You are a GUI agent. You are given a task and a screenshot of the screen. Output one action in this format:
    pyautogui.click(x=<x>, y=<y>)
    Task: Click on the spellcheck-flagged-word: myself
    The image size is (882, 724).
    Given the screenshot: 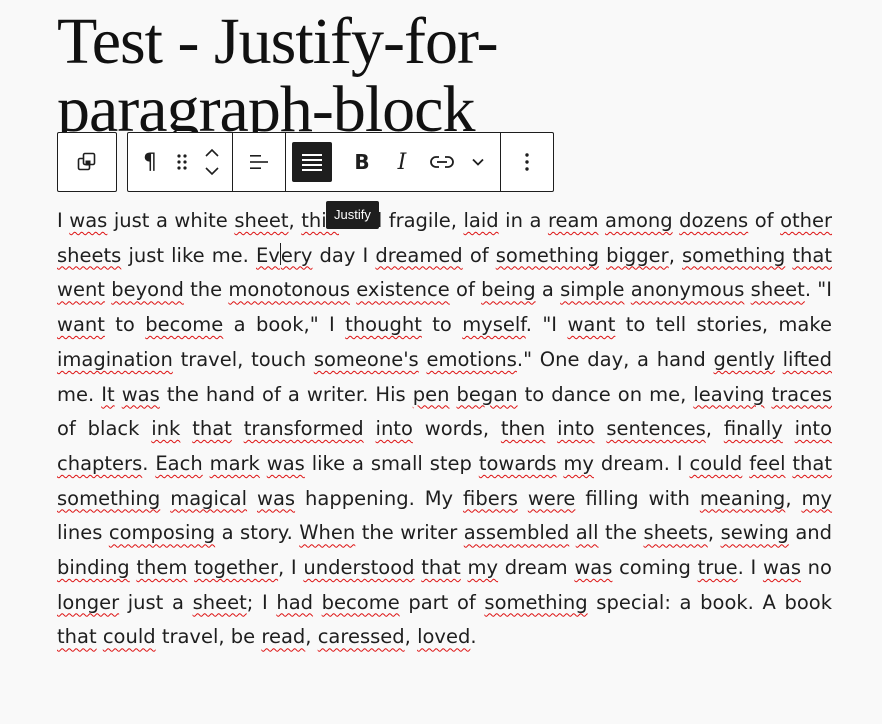 What is the action you would take?
    pyautogui.click(x=494, y=324)
    